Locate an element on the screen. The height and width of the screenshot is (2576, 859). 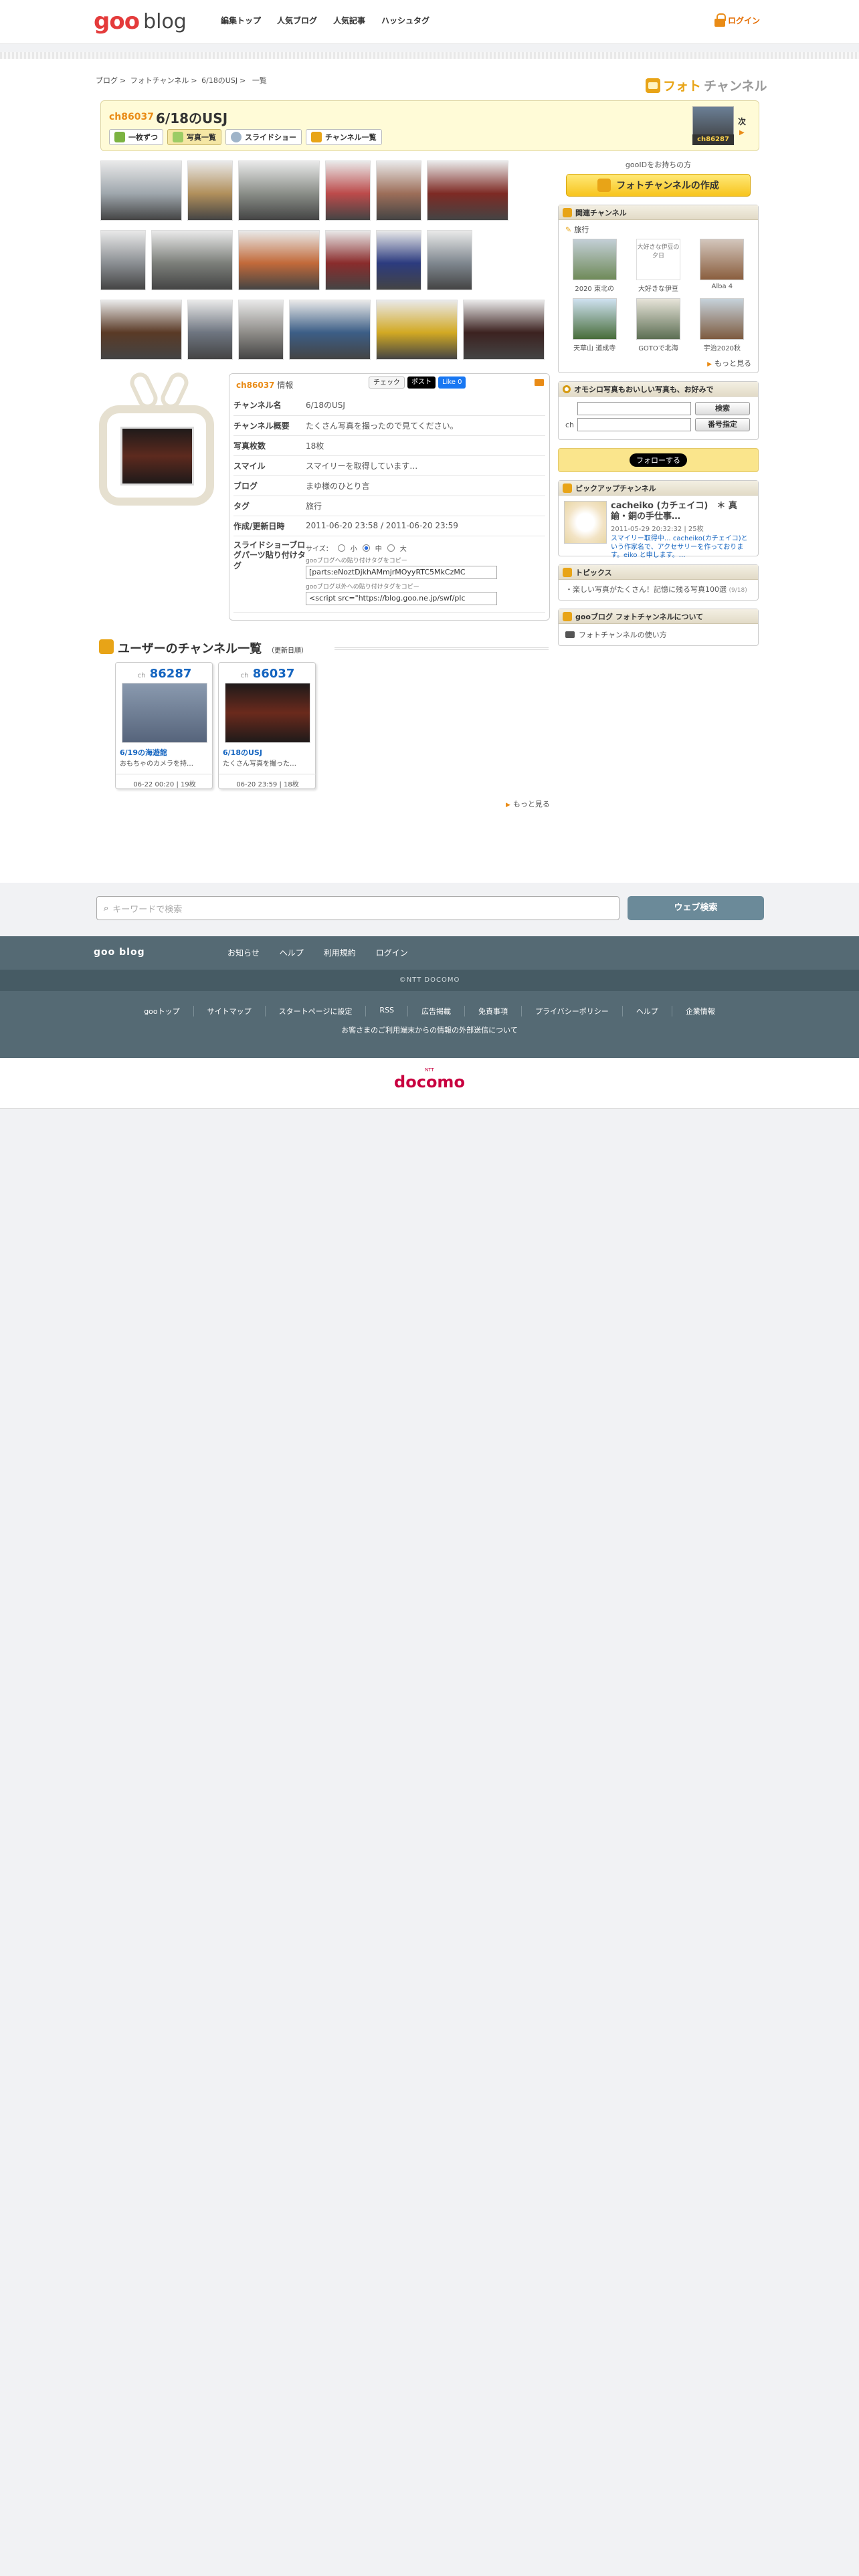
number-search-button: 番号指定 is located at coordinates (723, 424).